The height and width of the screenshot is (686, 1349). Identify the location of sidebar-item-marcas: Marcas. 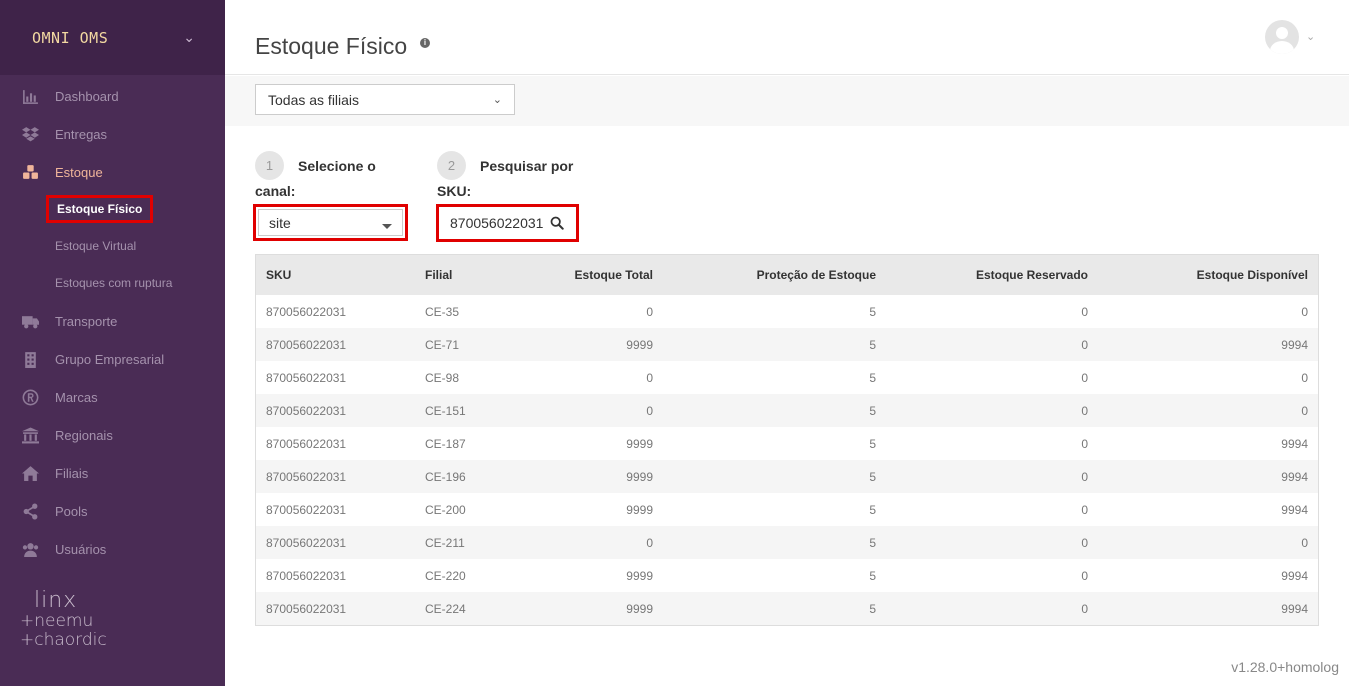
(112, 397).